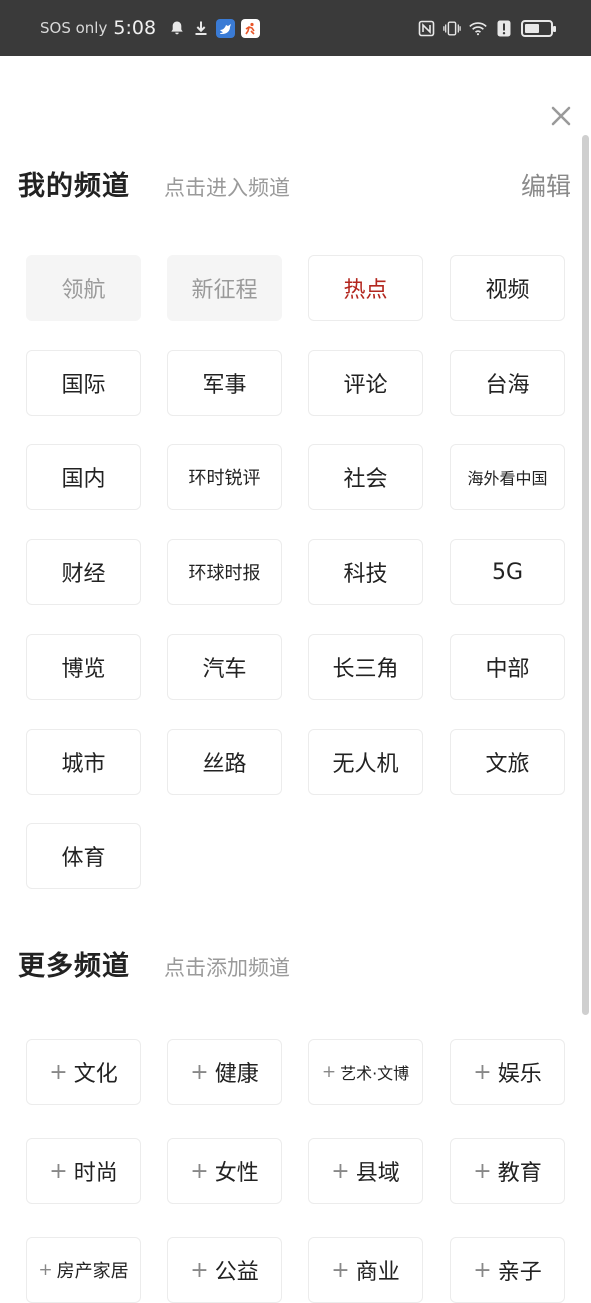 This screenshot has width=591, height=1303. I want to click on my-channel-chip: 新征程, so click(224, 288).